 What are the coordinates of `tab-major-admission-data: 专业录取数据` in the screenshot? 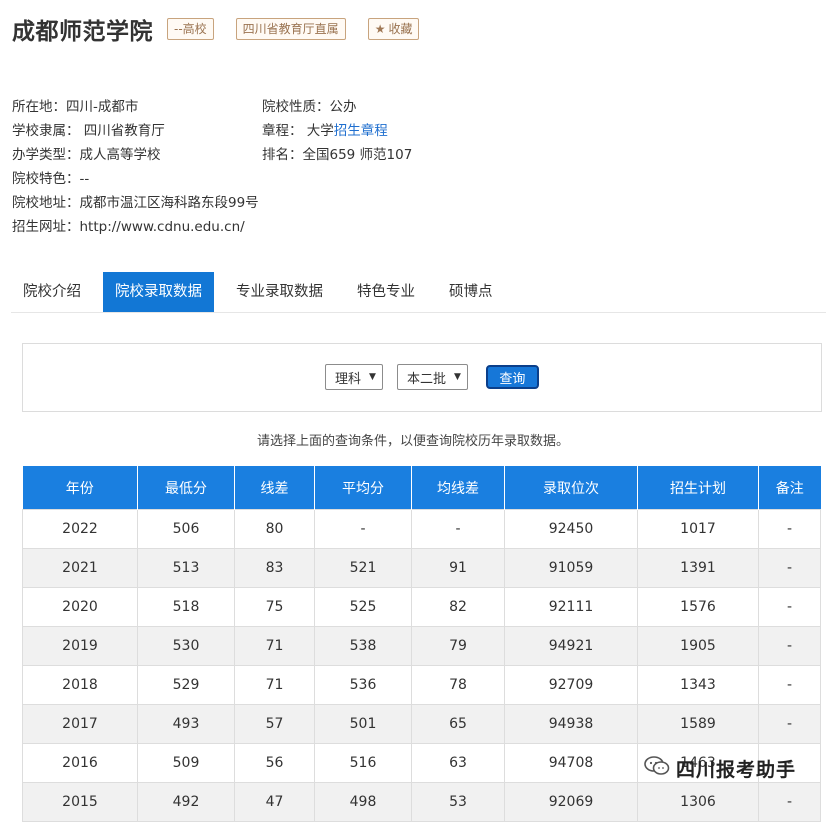 It's located at (279, 292).